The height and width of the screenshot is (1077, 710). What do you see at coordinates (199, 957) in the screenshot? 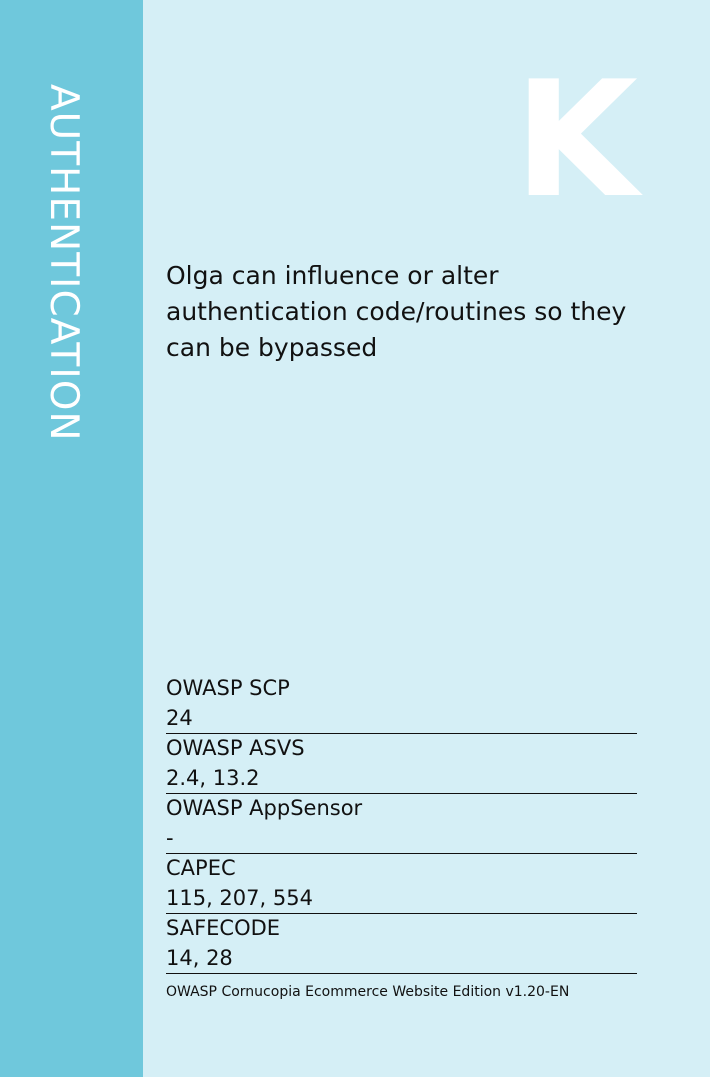
I see `reference-value: 14, 28` at bounding box center [199, 957].